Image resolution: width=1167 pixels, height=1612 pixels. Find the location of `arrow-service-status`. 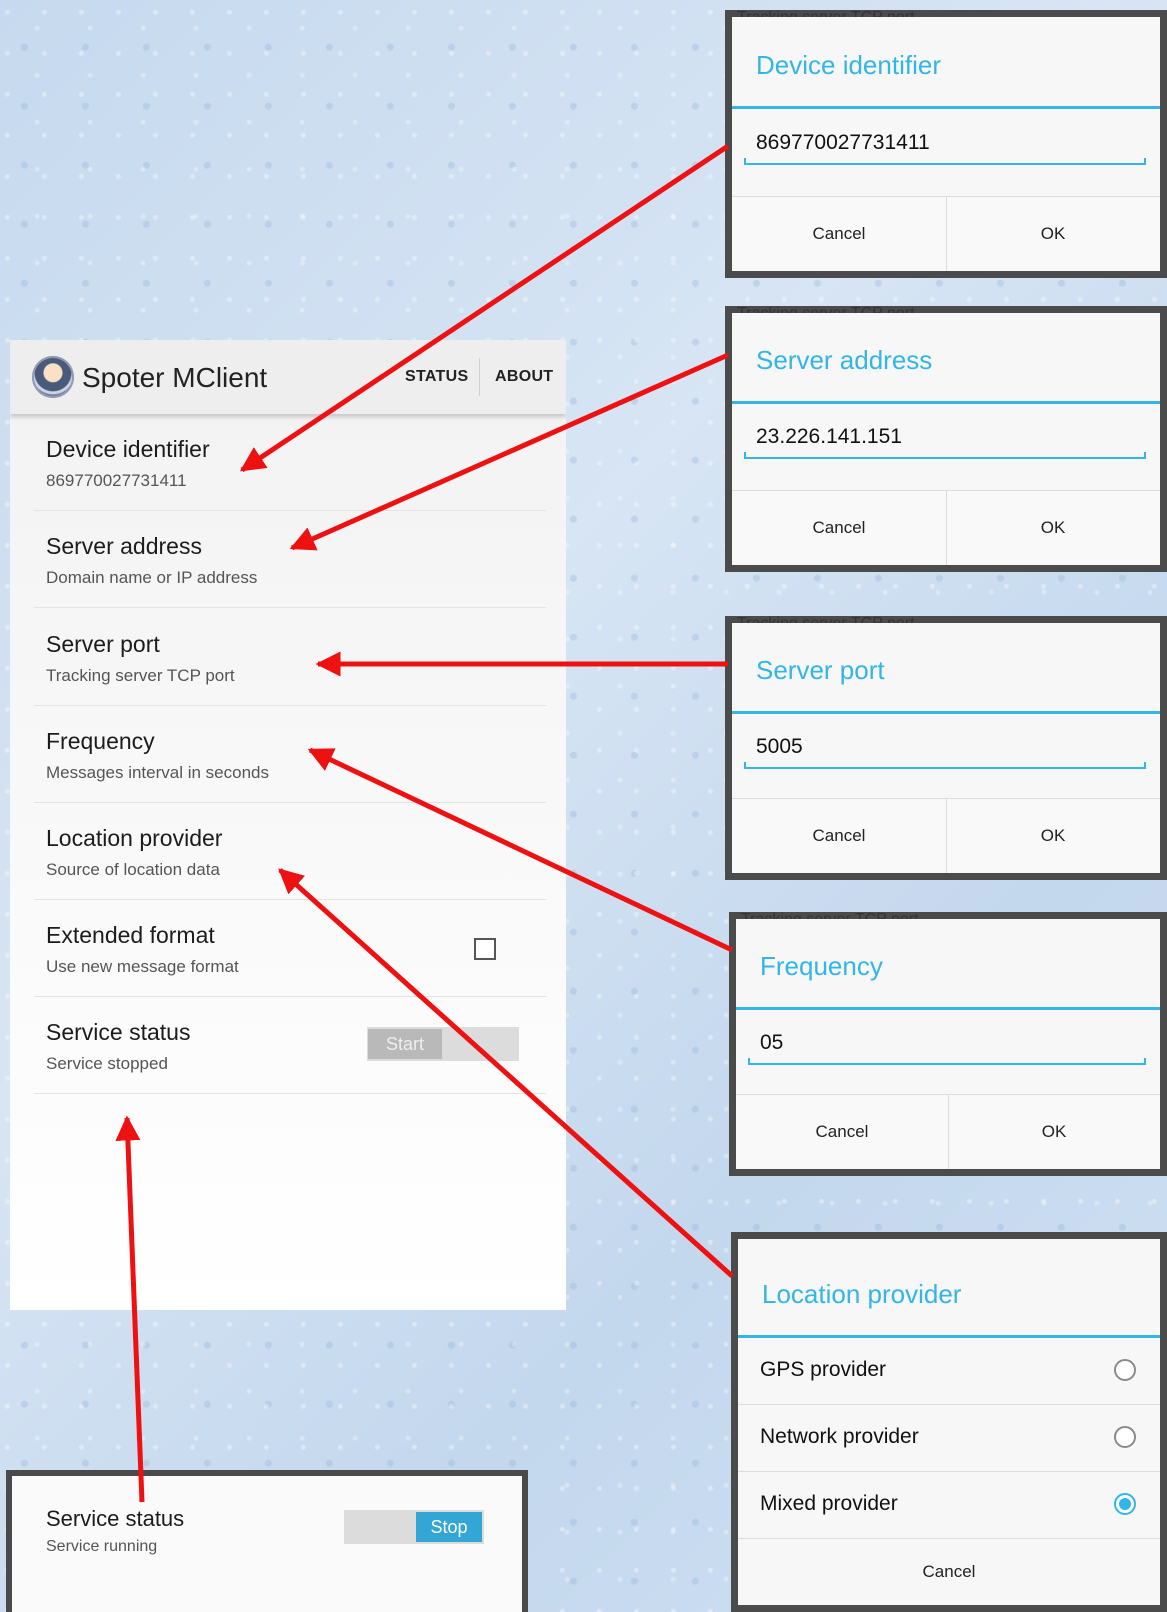

arrow-service-status is located at coordinates (130, 1309).